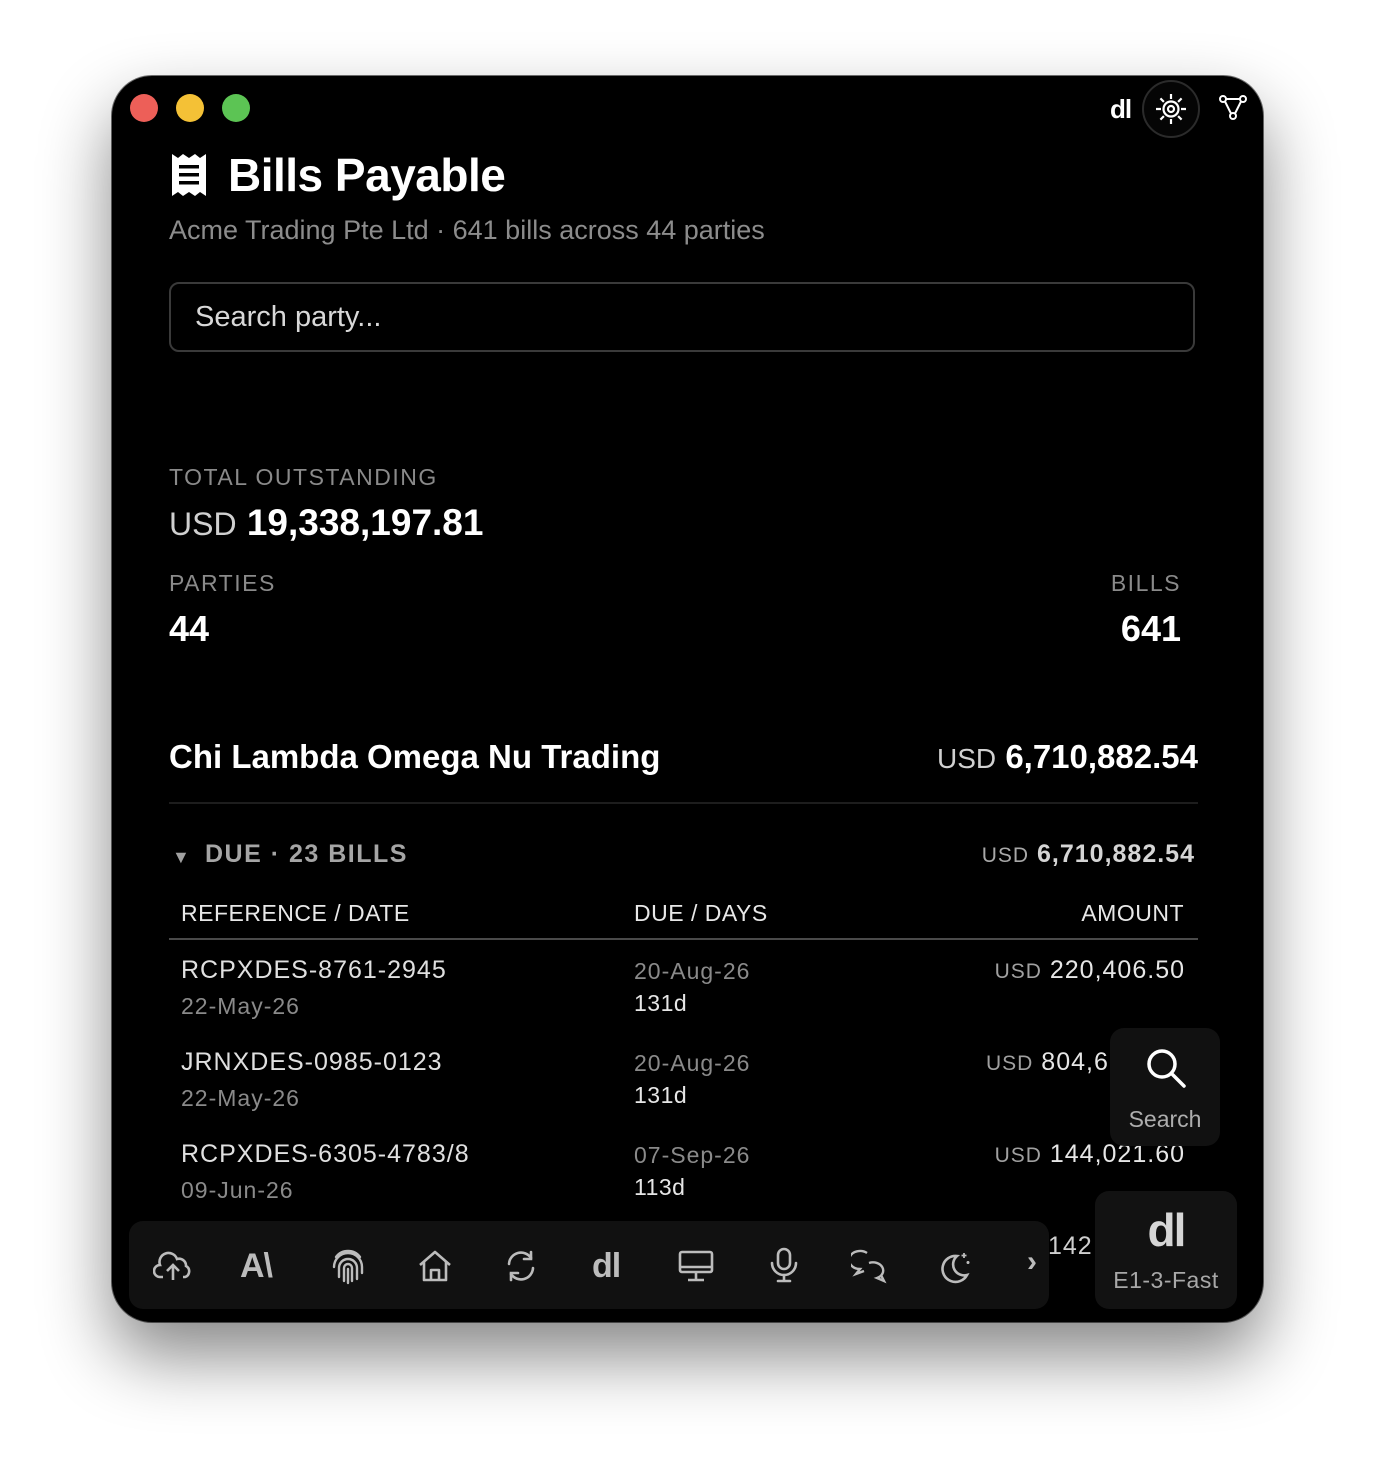  Describe the element at coordinates (1165, 1119) in the screenshot. I see `search-label: Search` at that location.